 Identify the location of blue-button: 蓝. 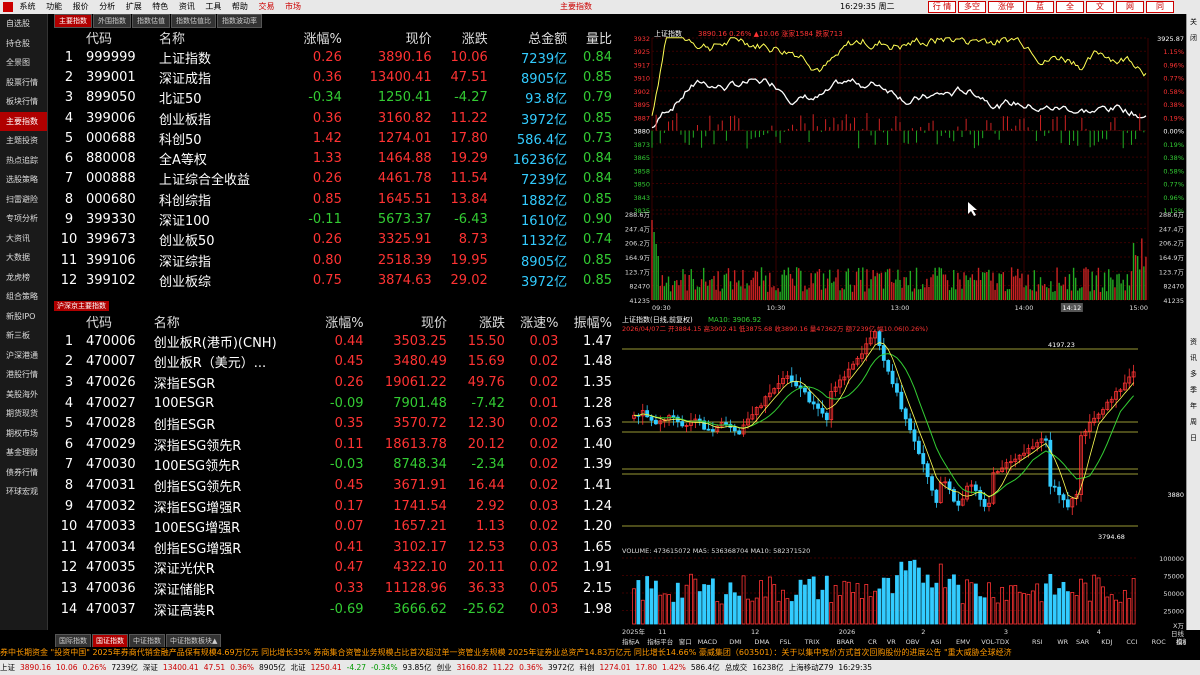
(1040, 7).